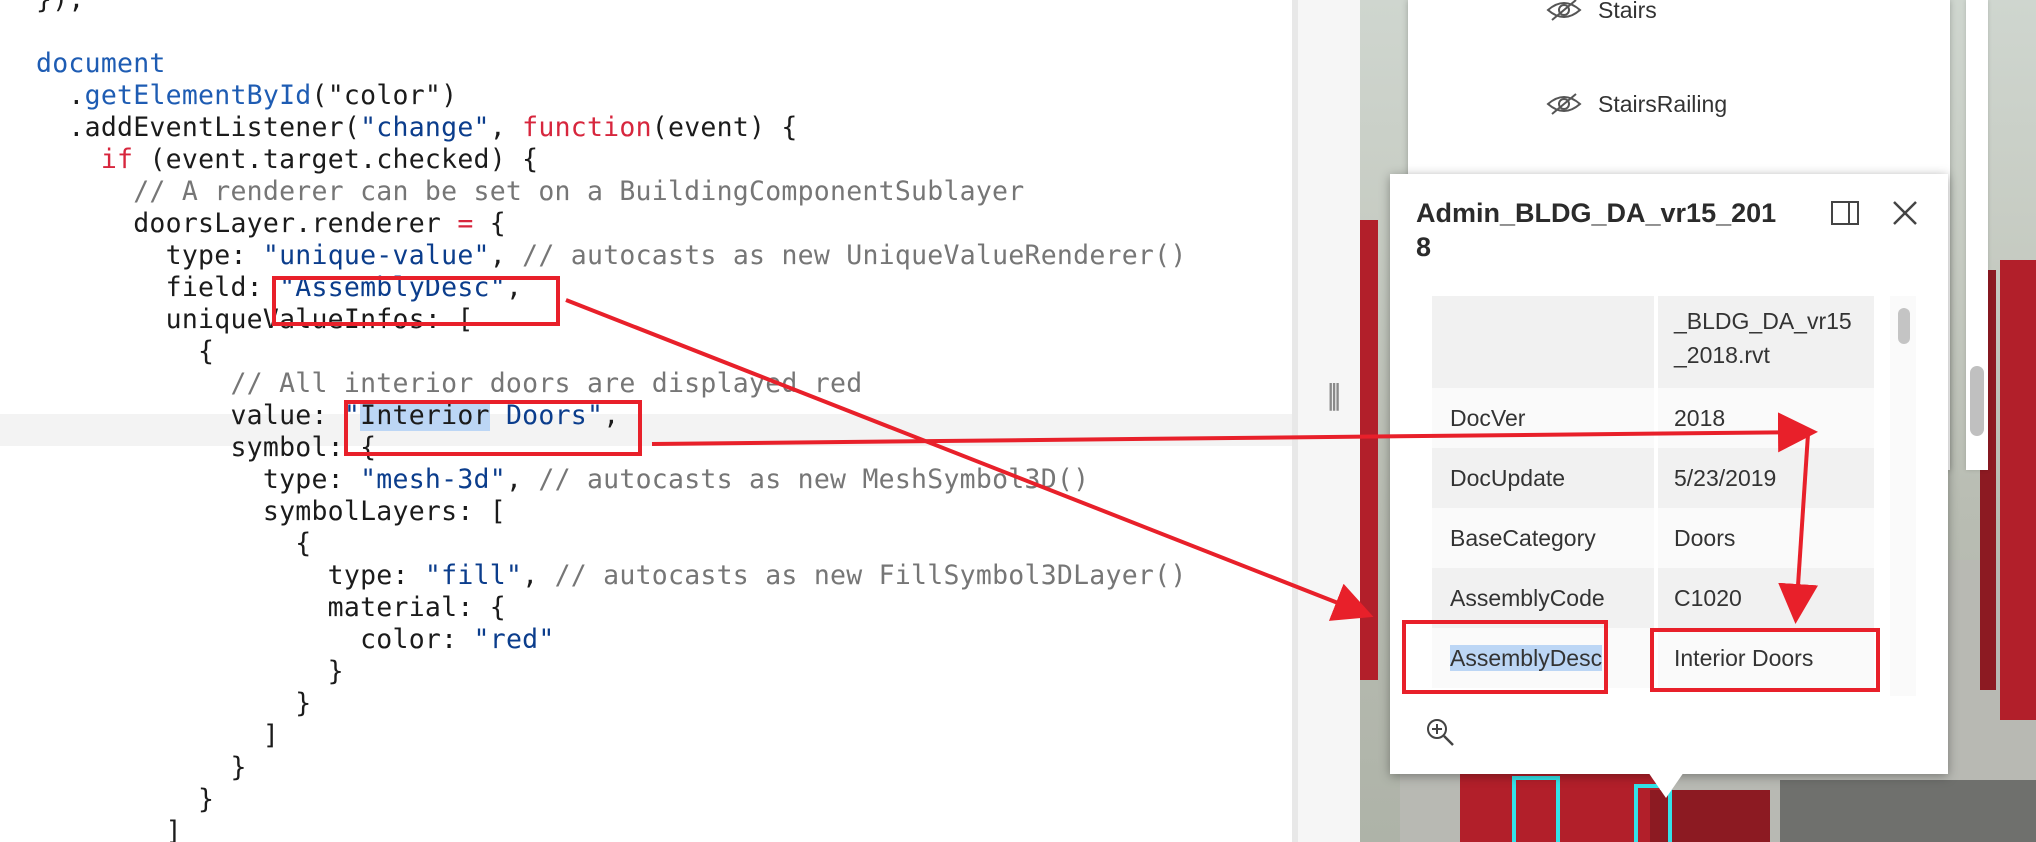 The image size is (2036, 842). What do you see at coordinates (593, 288) in the screenshot?
I see `code-line: field: "AssemblyDesc",` at bounding box center [593, 288].